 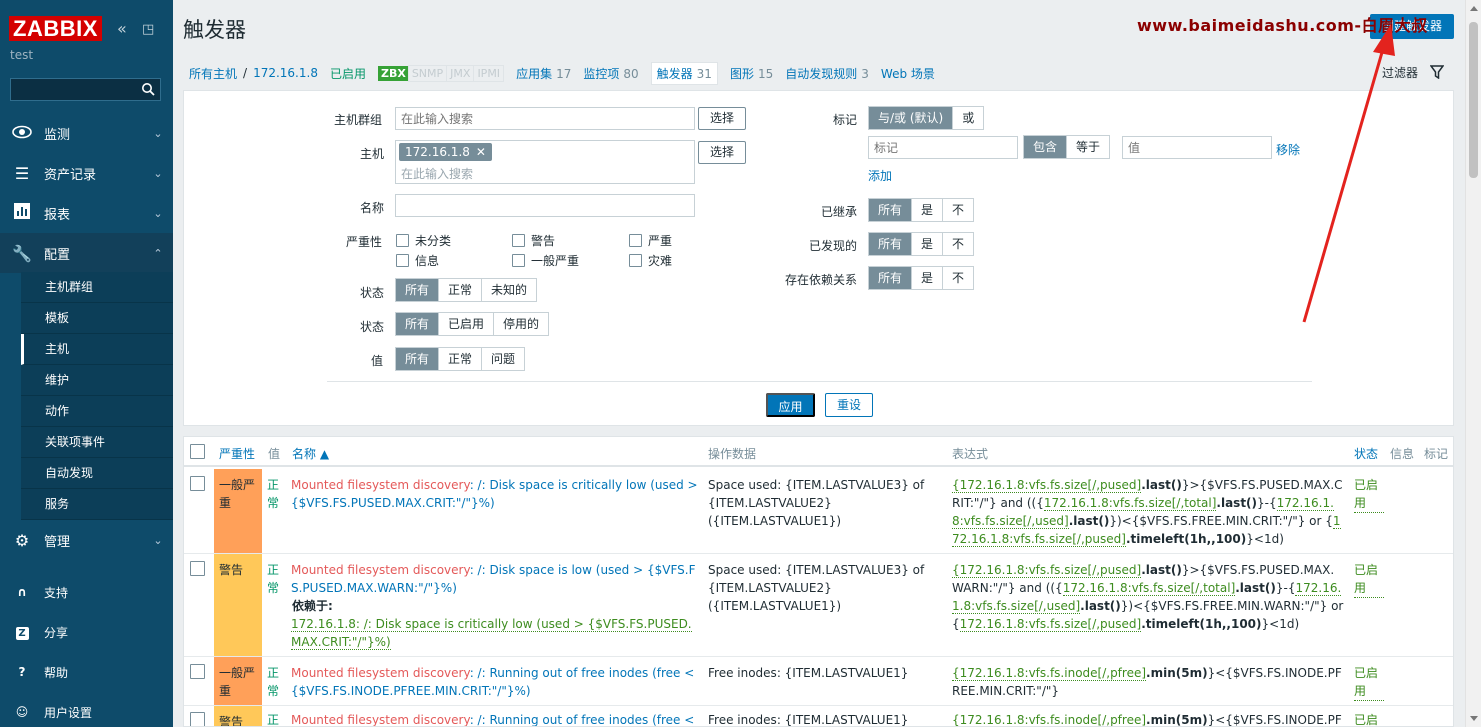 I want to click on sidebar-item-services: 服务, so click(x=97, y=504).